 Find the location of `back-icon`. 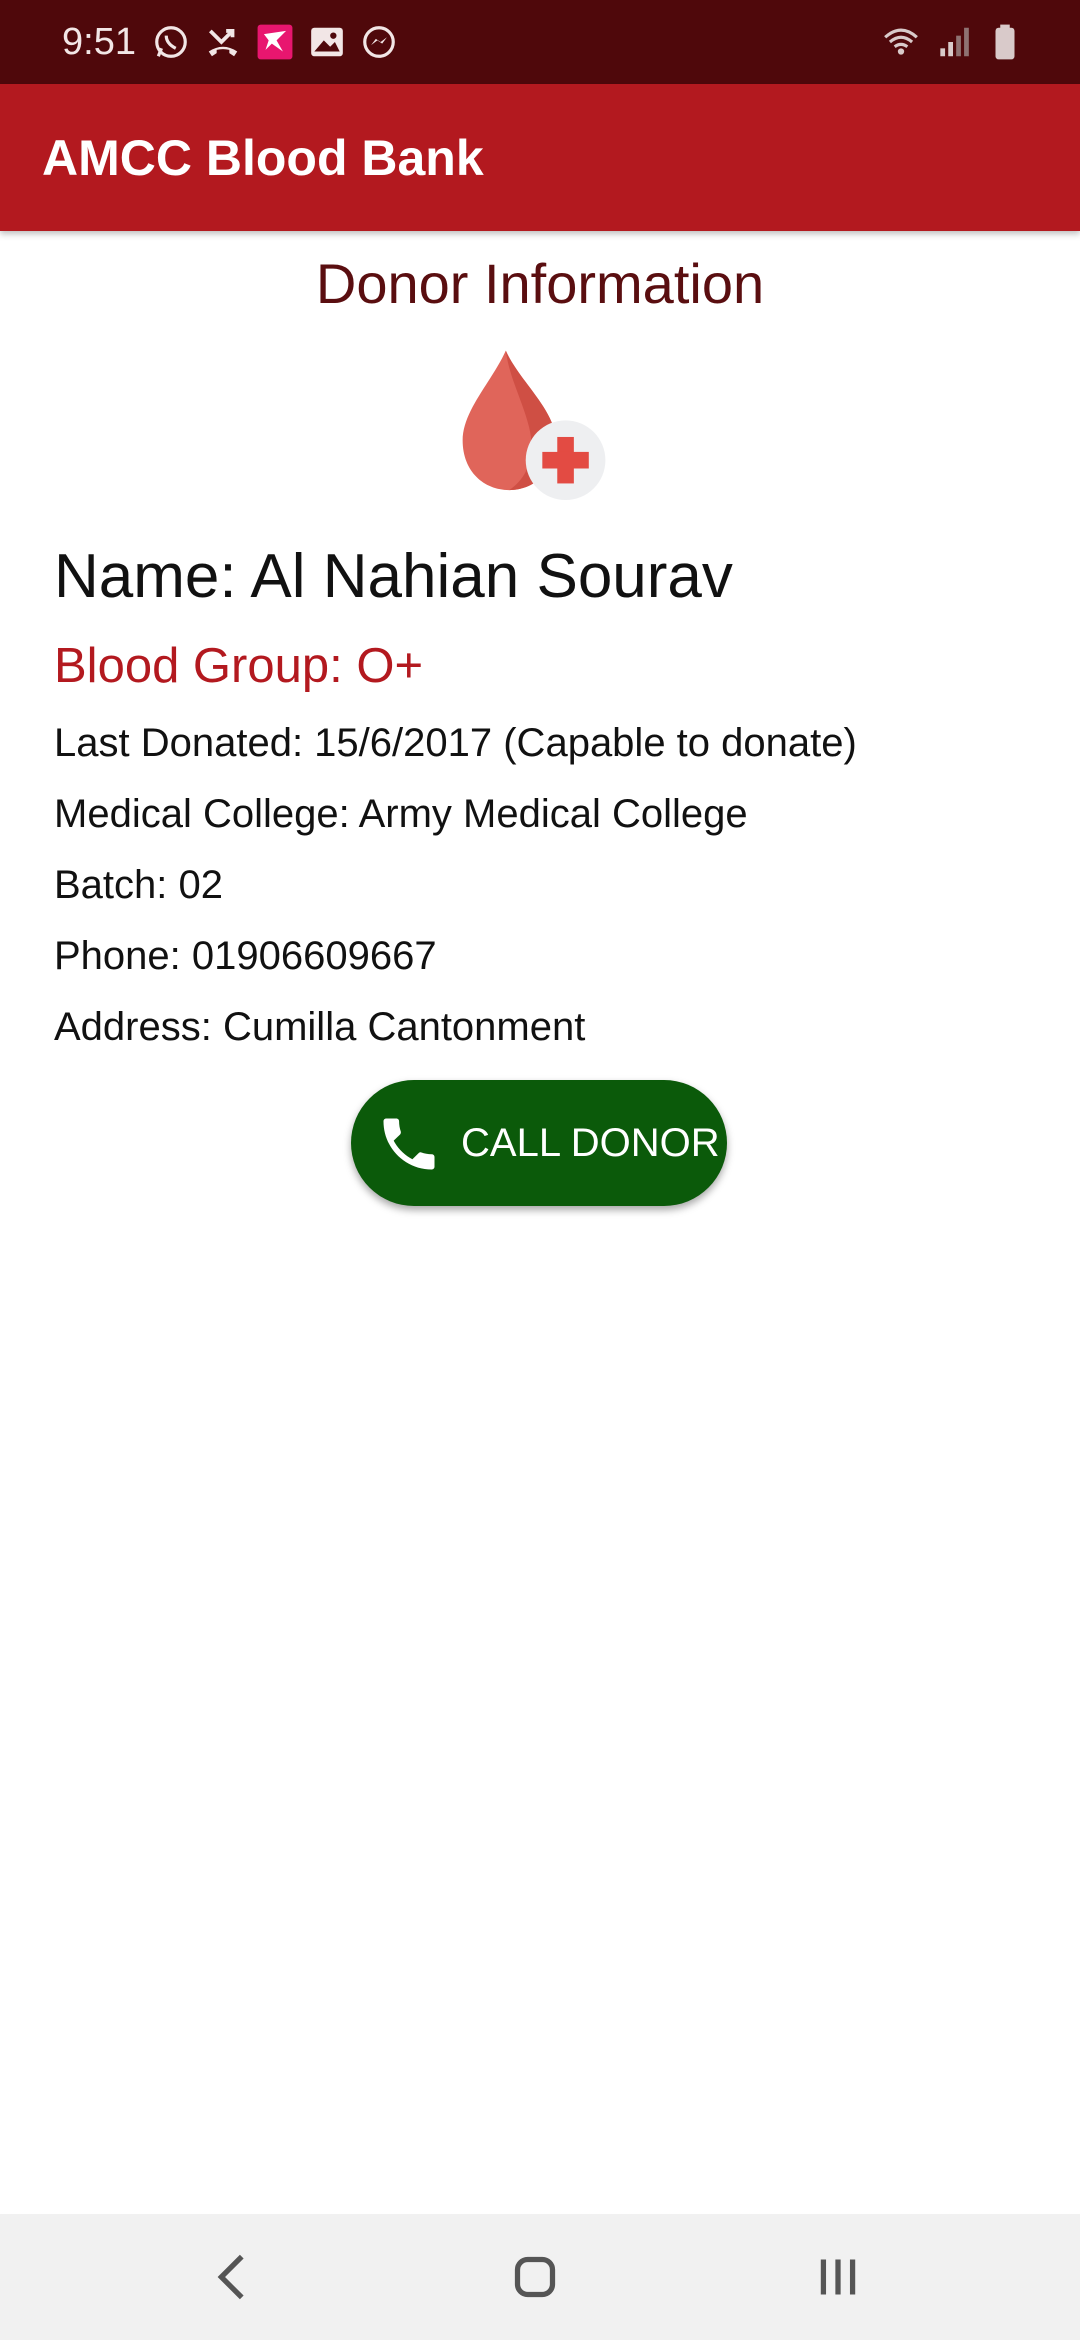

back-icon is located at coordinates (233, 2277).